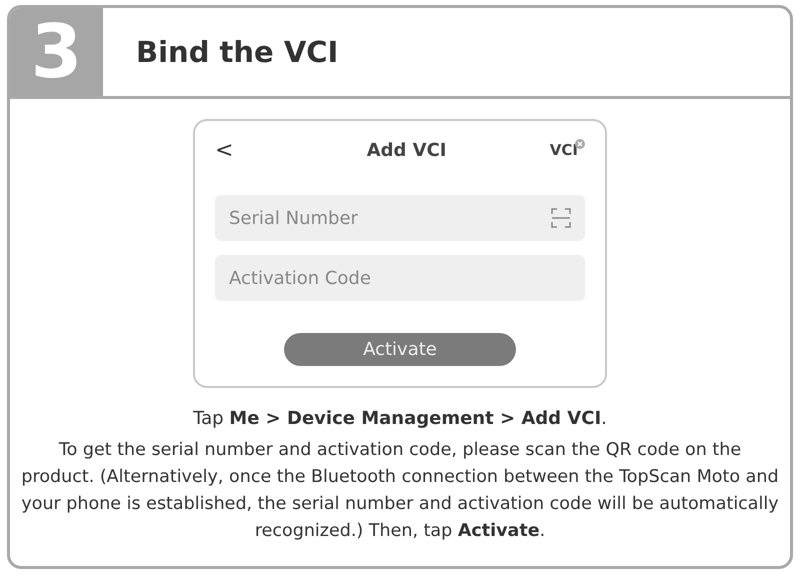 This screenshot has height=576, width=800. What do you see at coordinates (561, 218) in the screenshot?
I see `scan-icon` at bounding box center [561, 218].